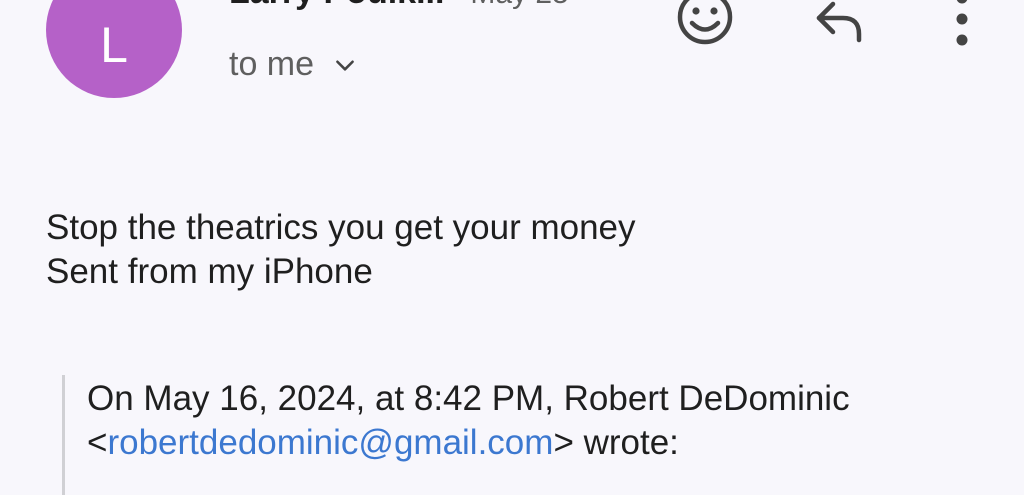 This screenshot has height=495, width=1024. I want to click on quote-wrote: > wrote:, so click(616, 442).